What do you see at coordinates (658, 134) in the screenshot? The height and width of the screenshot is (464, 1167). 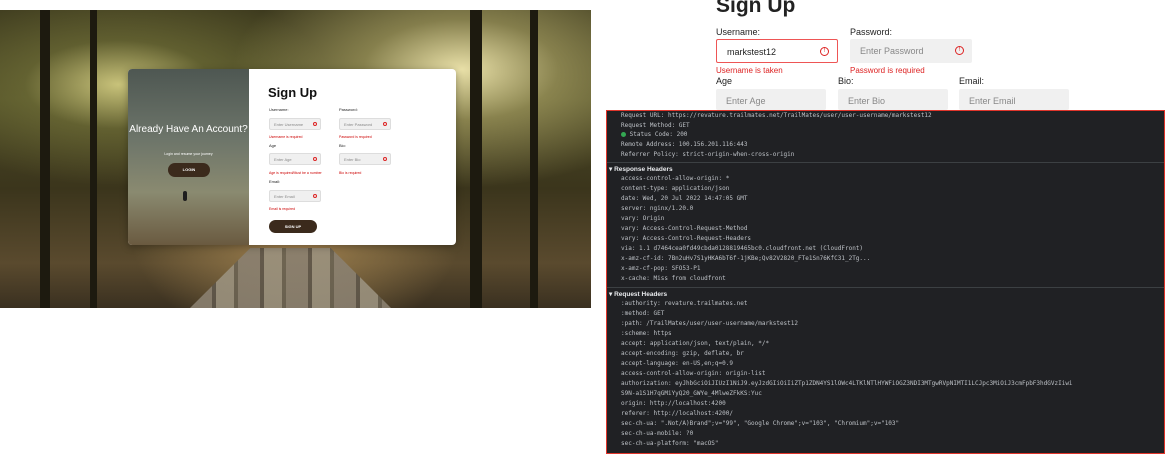 I see `status-code-text: Status Code: 200` at bounding box center [658, 134].